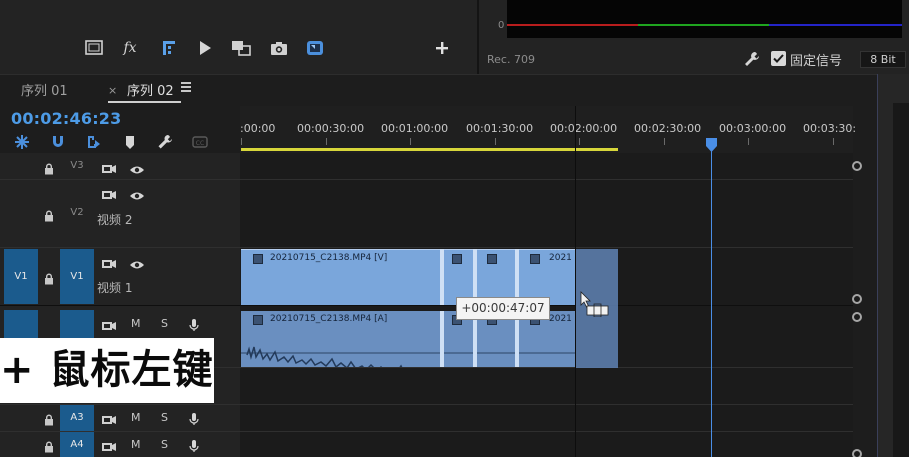  Describe the element at coordinates (164, 323) in the screenshot. I see `solo-button-a1: S` at that location.